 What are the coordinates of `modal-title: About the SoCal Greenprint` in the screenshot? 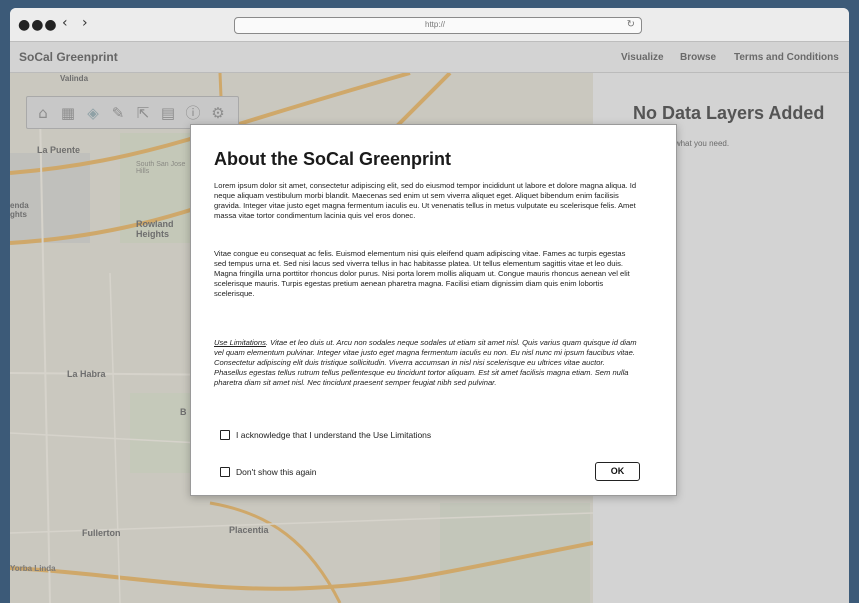 It's located at (333, 159).